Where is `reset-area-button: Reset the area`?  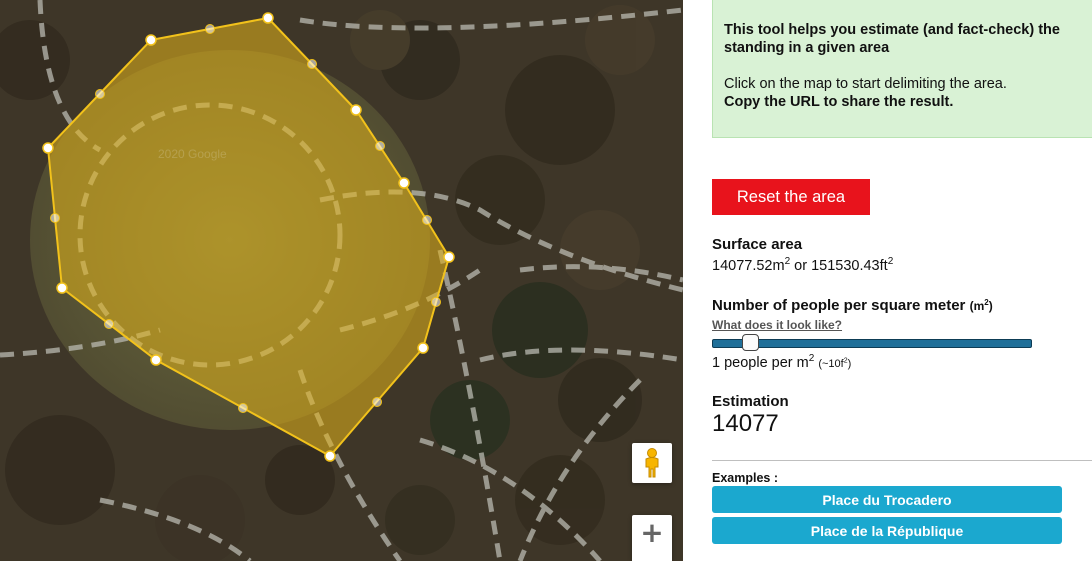
reset-area-button: Reset the area is located at coordinates (791, 197).